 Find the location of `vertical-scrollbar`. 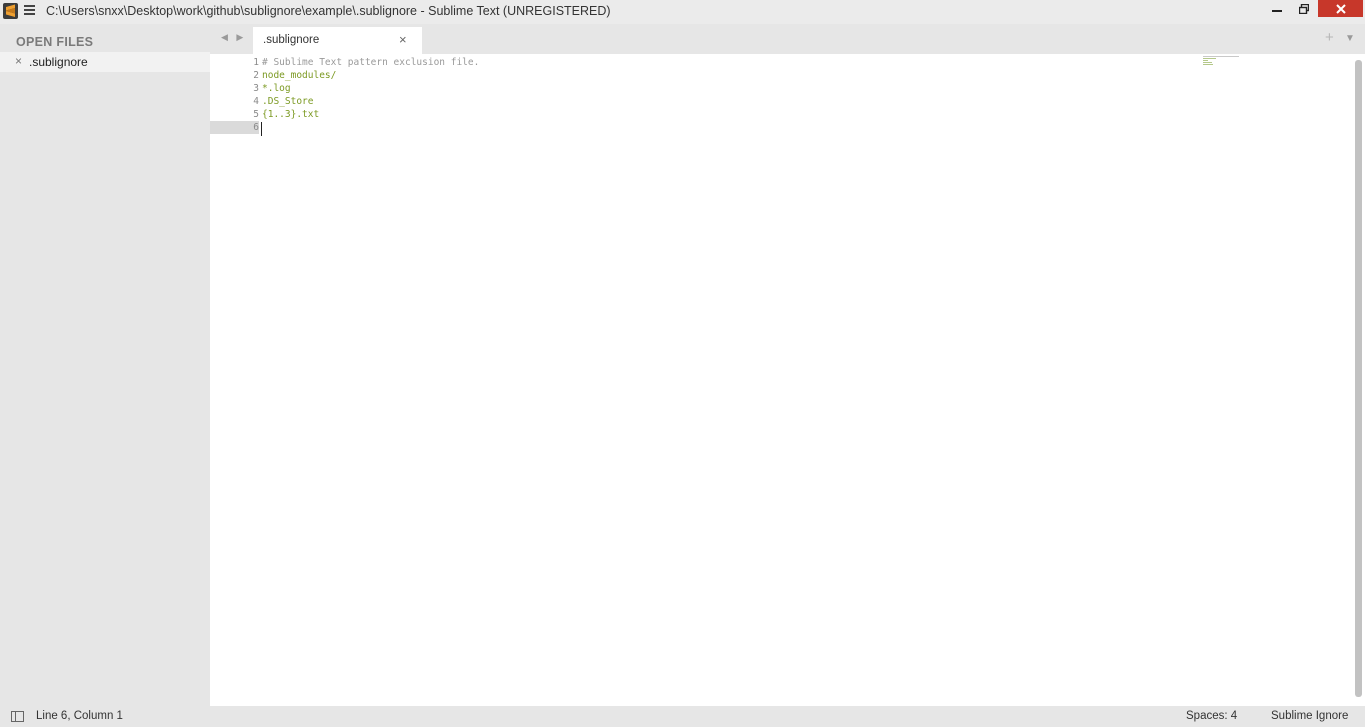

vertical-scrollbar is located at coordinates (1358, 378).